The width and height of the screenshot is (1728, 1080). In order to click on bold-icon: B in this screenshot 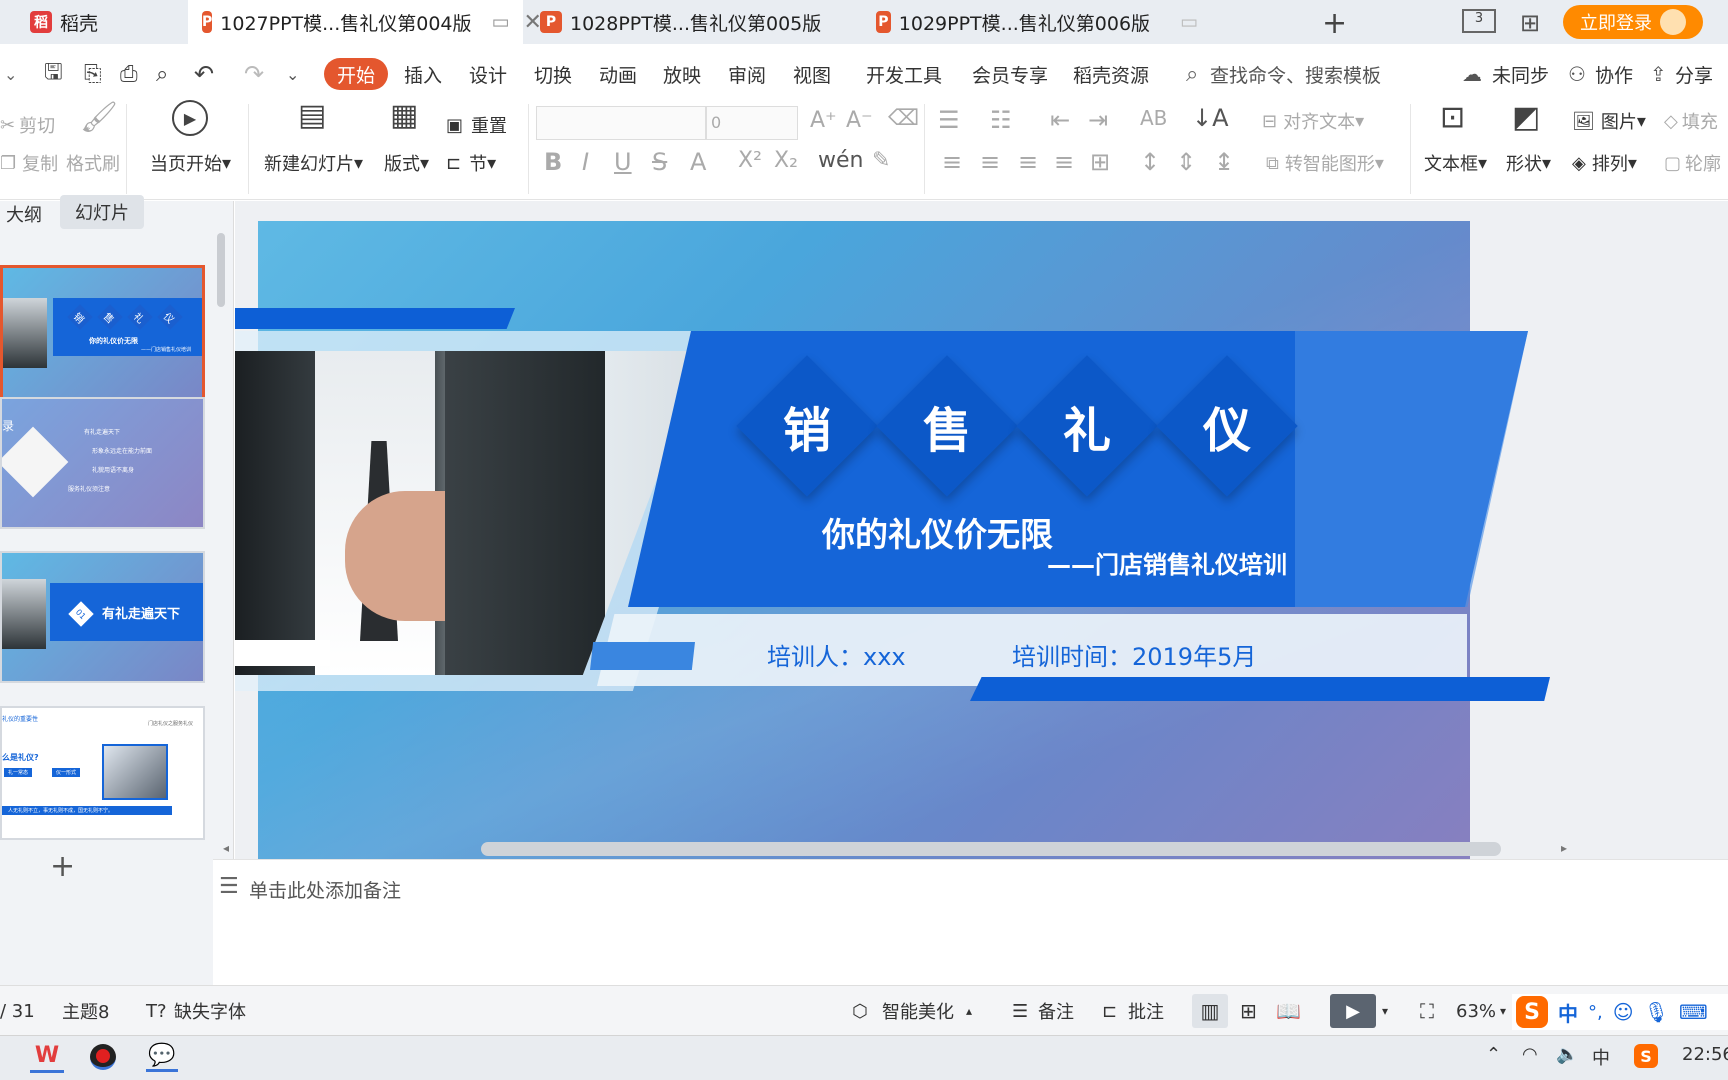, I will do `click(553, 162)`.